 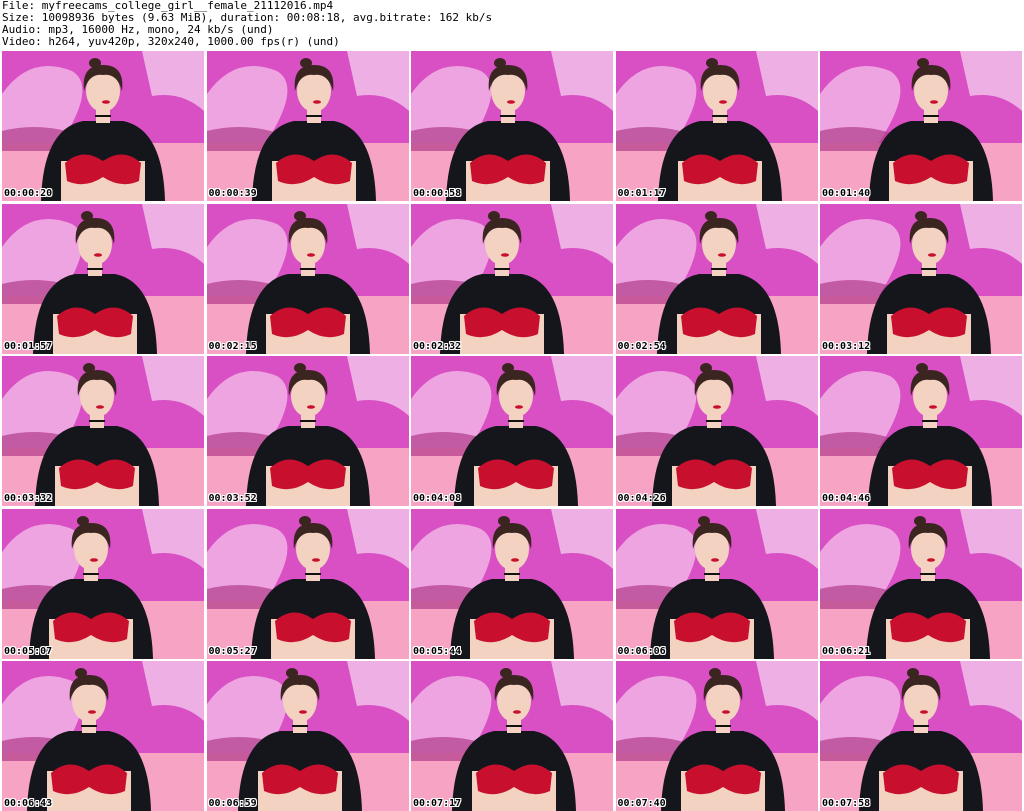 What do you see at coordinates (846, 651) in the screenshot?
I see `frame-timestamp: 00:06:21` at bounding box center [846, 651].